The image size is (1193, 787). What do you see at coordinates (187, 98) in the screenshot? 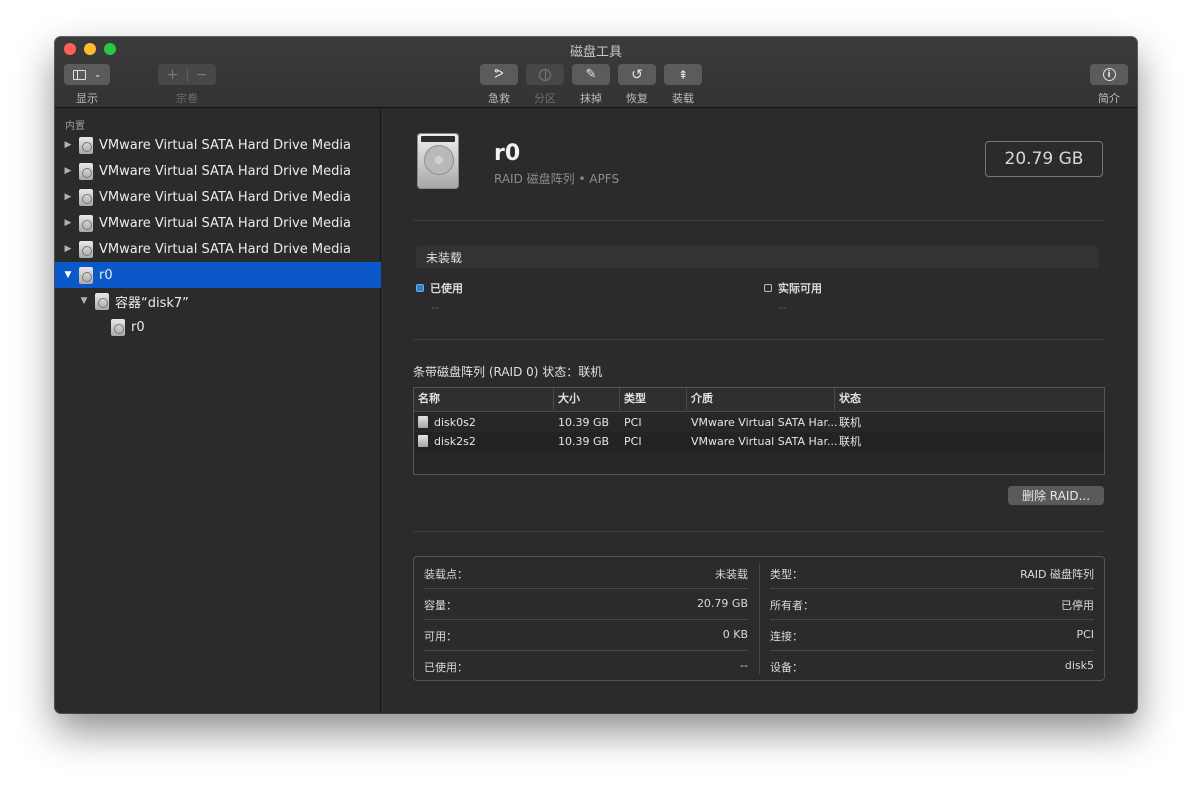
I see `volume-label: 宗卷` at bounding box center [187, 98].